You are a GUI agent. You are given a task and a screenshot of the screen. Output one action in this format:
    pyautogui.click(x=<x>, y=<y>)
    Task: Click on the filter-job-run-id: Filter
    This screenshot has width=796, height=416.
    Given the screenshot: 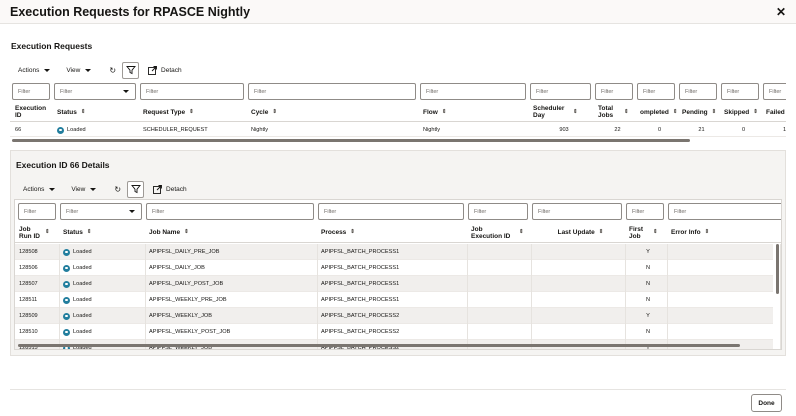 What is the action you would take?
    pyautogui.click(x=37, y=211)
    